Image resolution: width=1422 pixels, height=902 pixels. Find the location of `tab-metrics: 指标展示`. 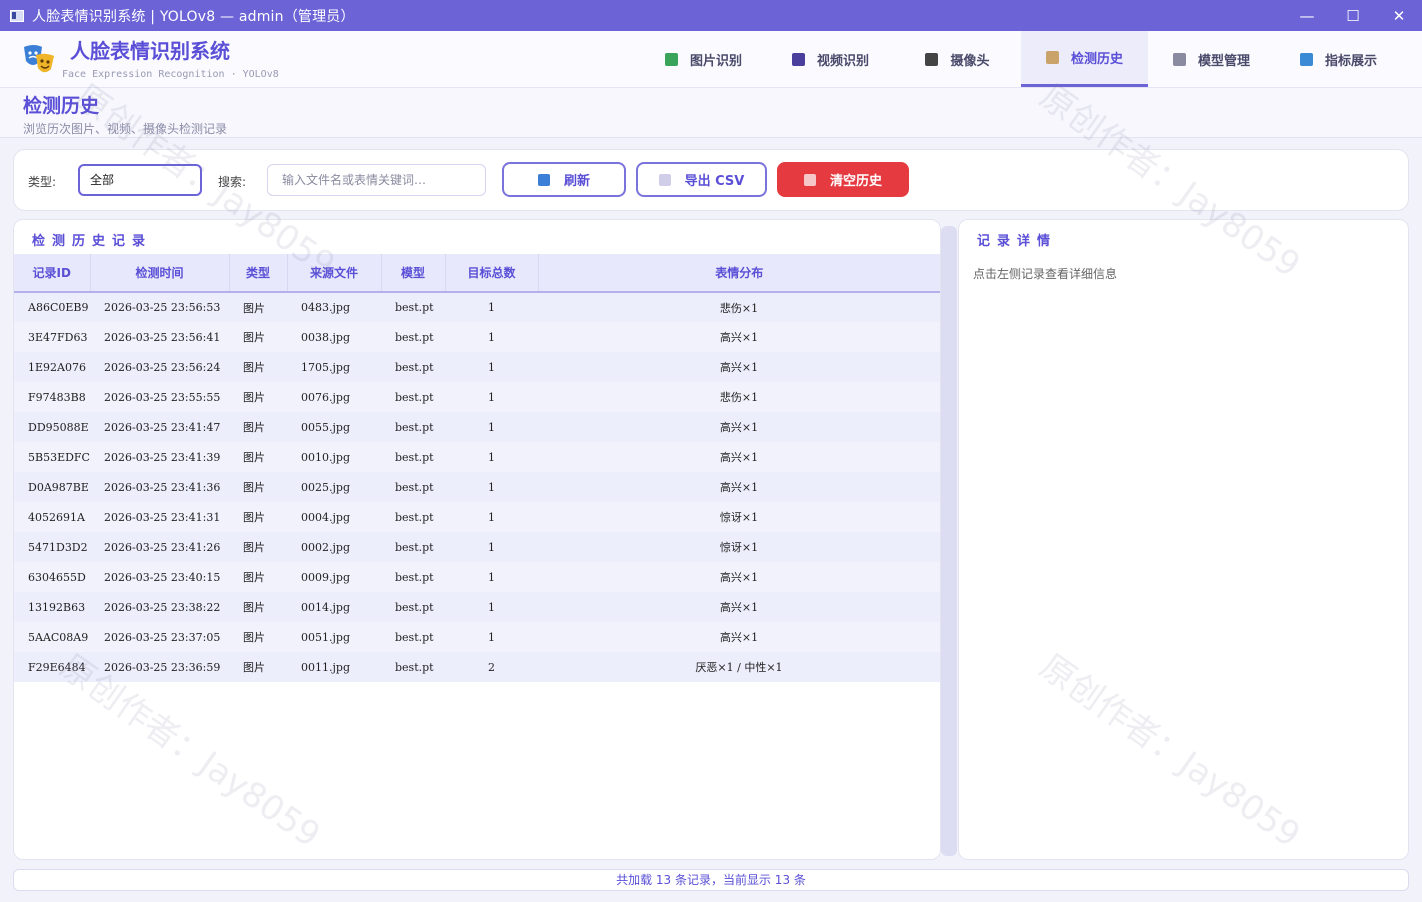

tab-metrics: 指标展示 is located at coordinates (1338, 59).